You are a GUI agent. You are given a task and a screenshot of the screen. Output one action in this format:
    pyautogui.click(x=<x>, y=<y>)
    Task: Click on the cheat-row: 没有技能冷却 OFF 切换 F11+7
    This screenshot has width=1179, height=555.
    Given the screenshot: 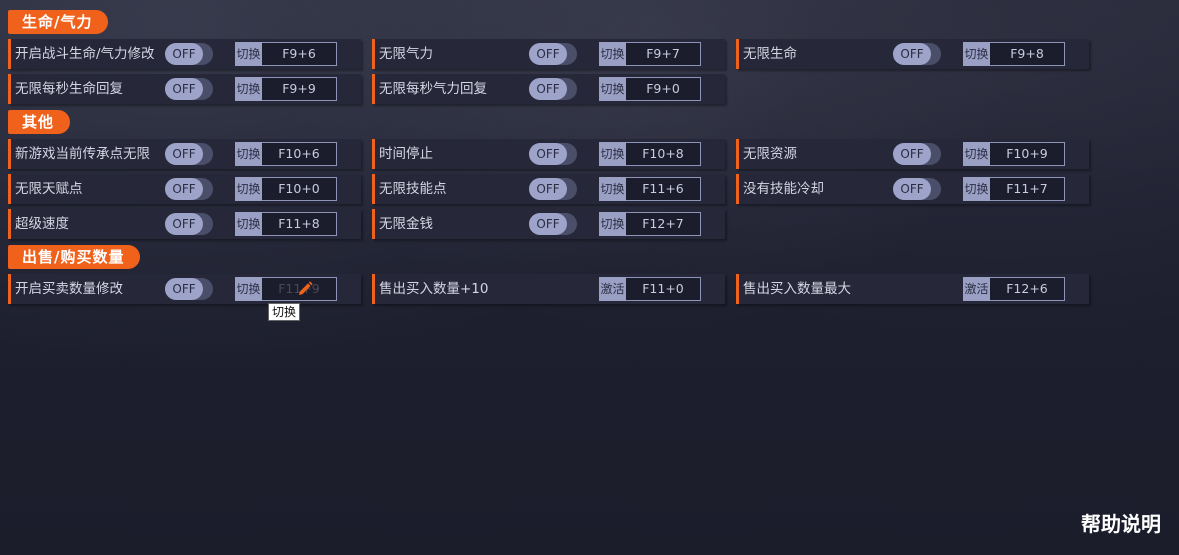 What is the action you would take?
    pyautogui.click(x=912, y=189)
    